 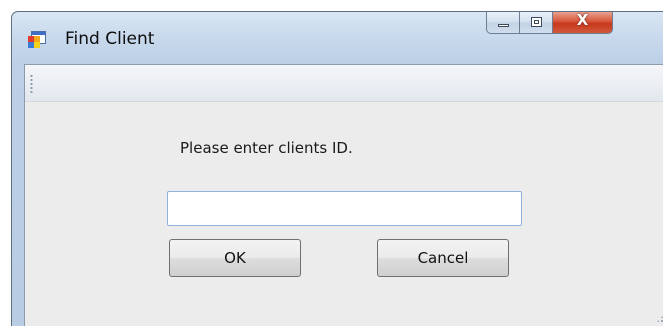 What do you see at coordinates (37, 39) in the screenshot?
I see `app-window-icon` at bounding box center [37, 39].